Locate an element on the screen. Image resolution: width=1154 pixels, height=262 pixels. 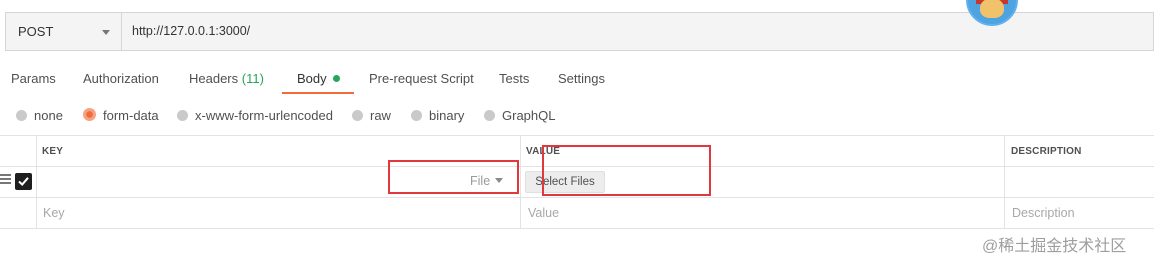
radio-label: raw is located at coordinates (380, 115).